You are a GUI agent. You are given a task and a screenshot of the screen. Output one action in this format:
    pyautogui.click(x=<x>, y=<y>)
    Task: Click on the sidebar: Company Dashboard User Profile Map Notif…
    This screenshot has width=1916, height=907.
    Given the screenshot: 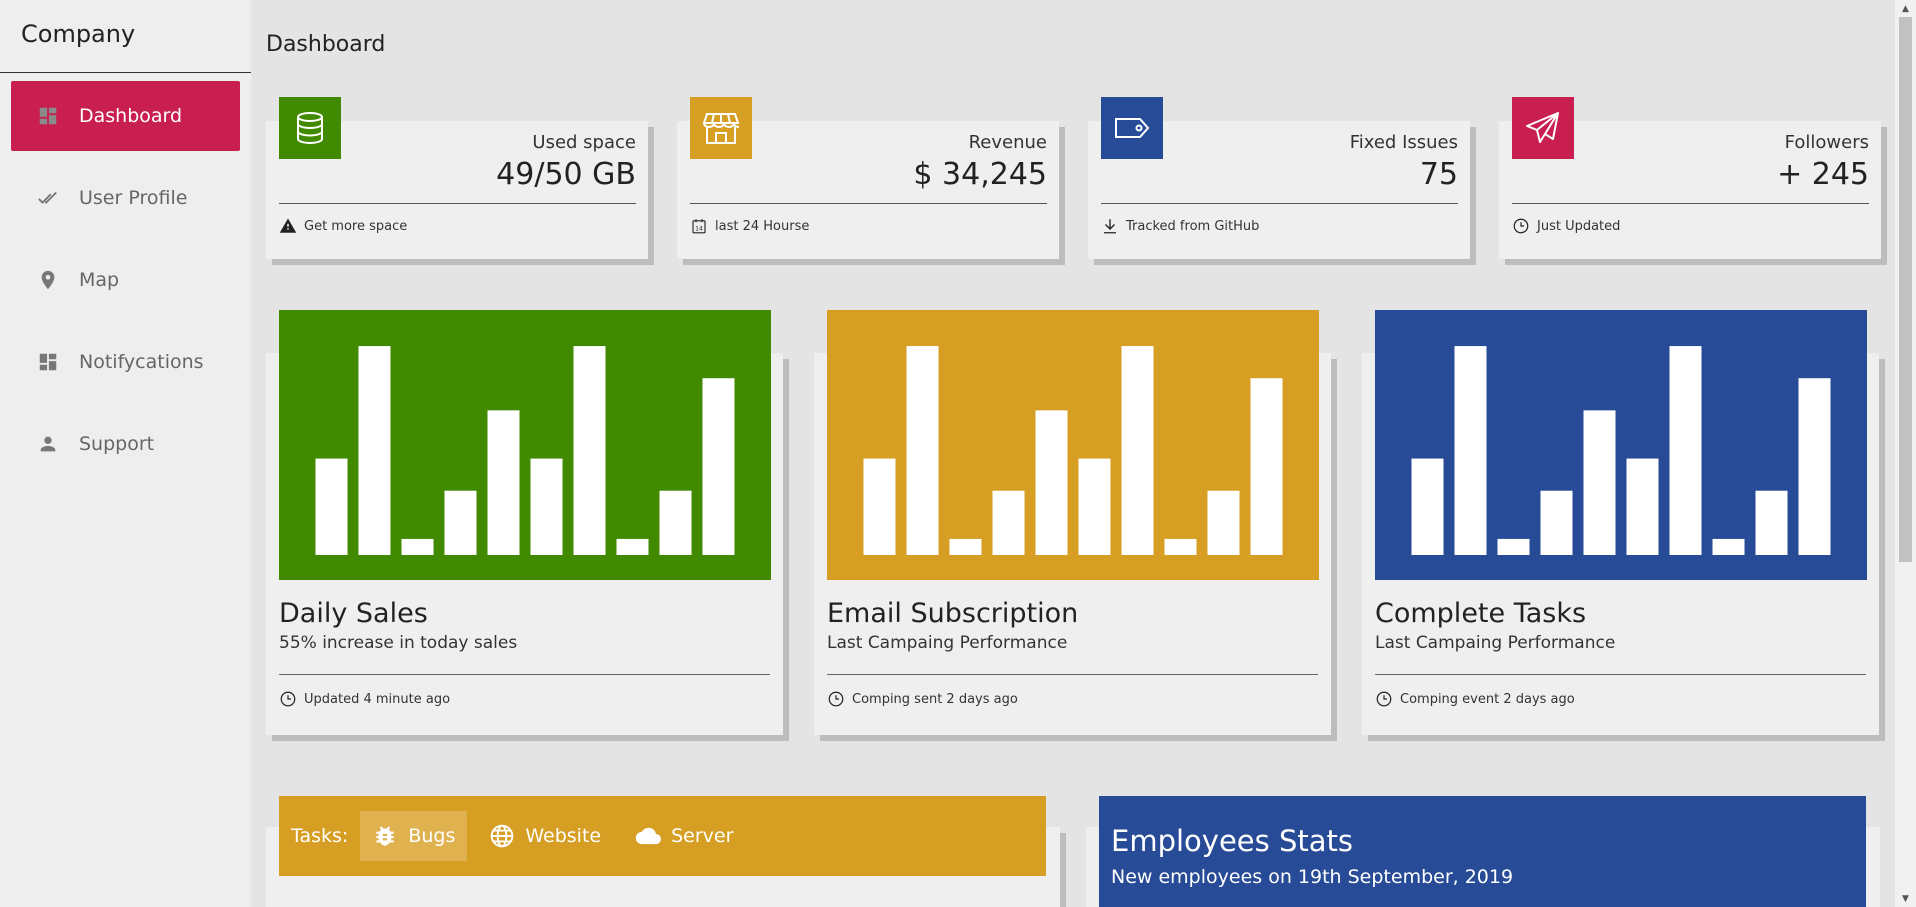 What is the action you would take?
    pyautogui.click(x=125, y=453)
    